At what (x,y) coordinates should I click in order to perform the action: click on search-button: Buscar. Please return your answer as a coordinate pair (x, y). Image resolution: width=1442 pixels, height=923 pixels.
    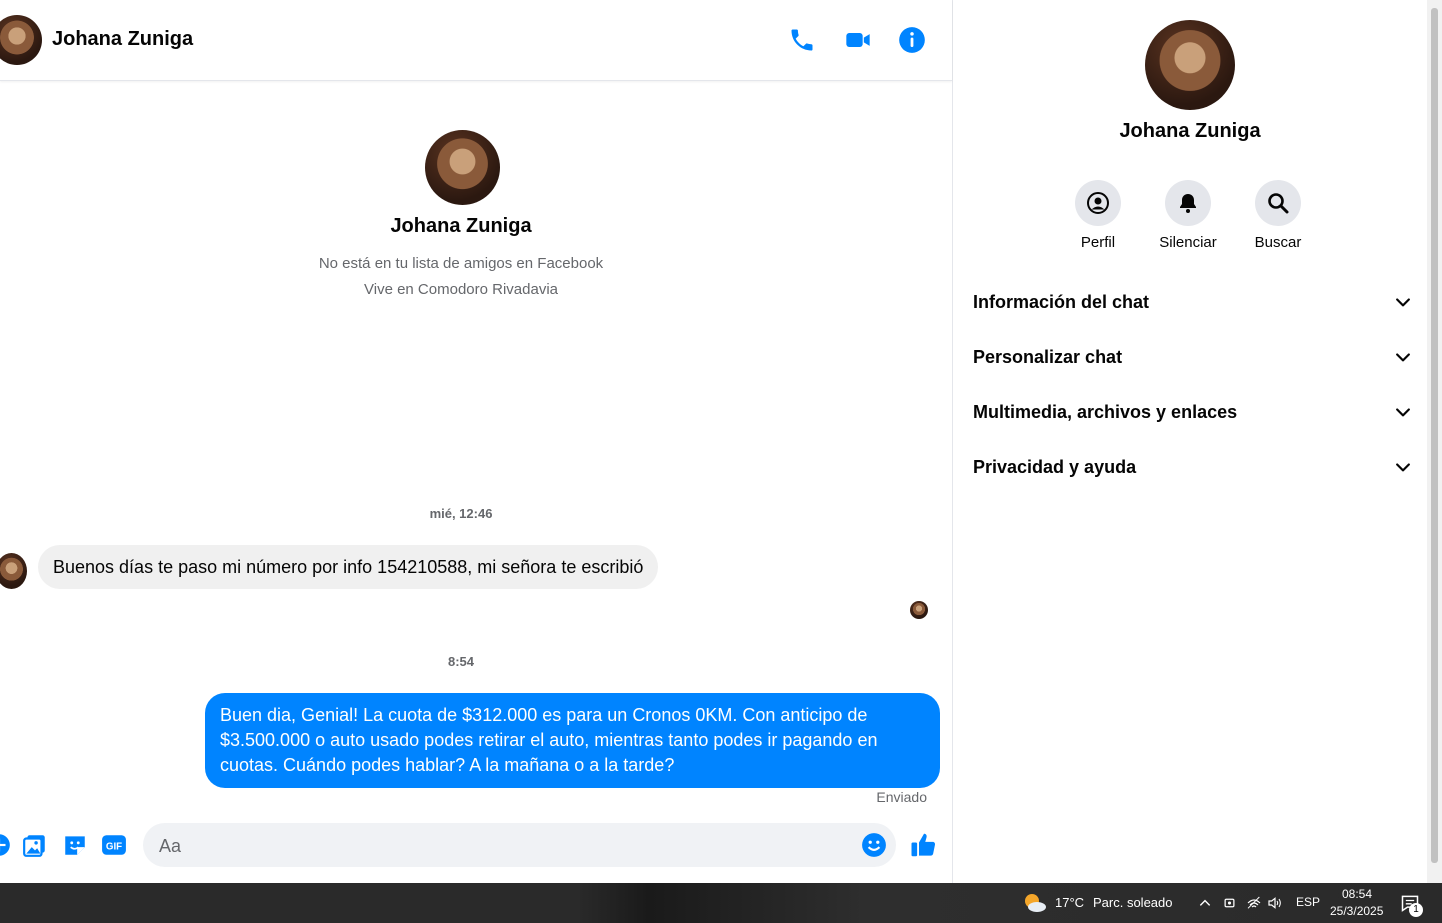
    Looking at the image, I should click on (1278, 215).